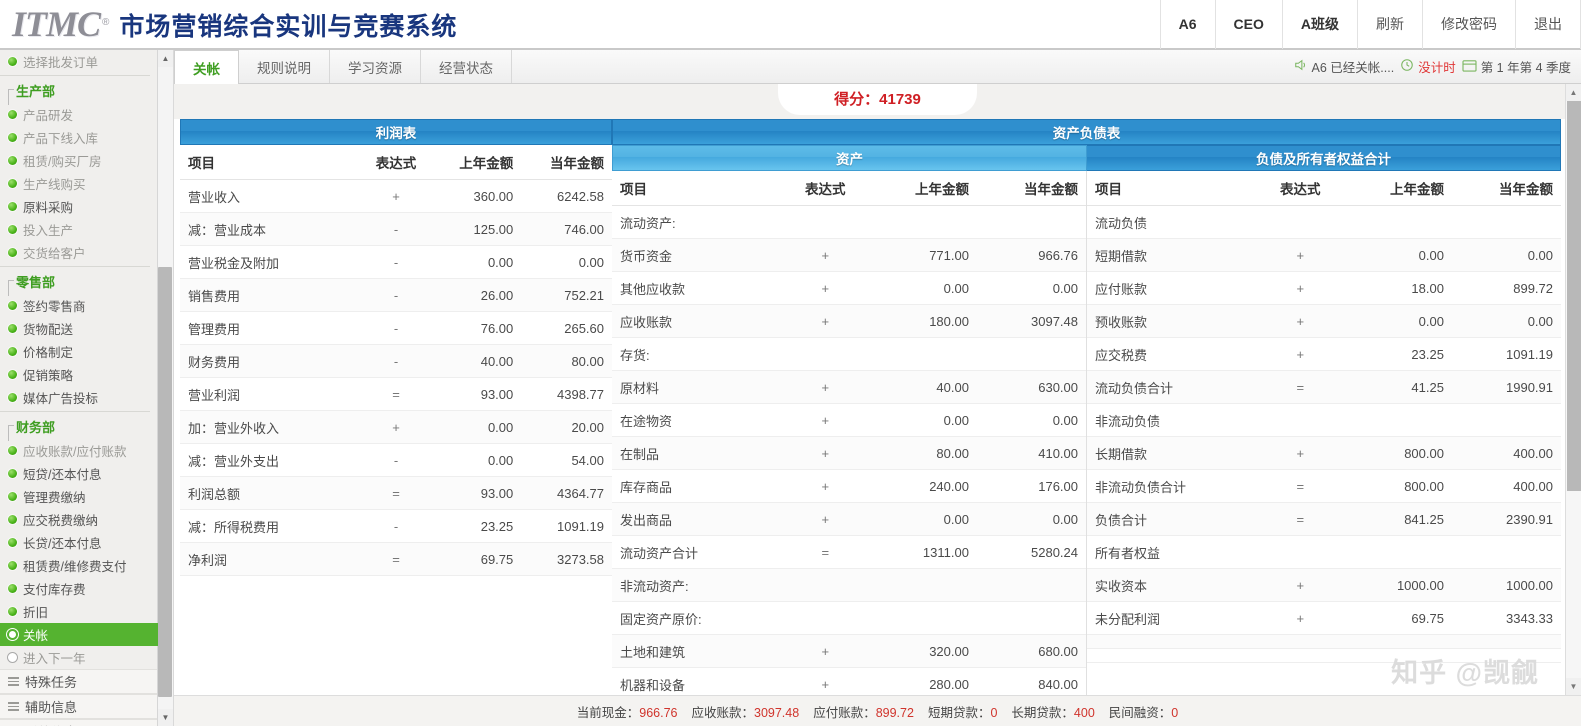 The width and height of the screenshot is (1581, 726). Describe the element at coordinates (79, 137) in the screenshot. I see `sidebar-item-product-stock-in: 产品下线入库` at that location.